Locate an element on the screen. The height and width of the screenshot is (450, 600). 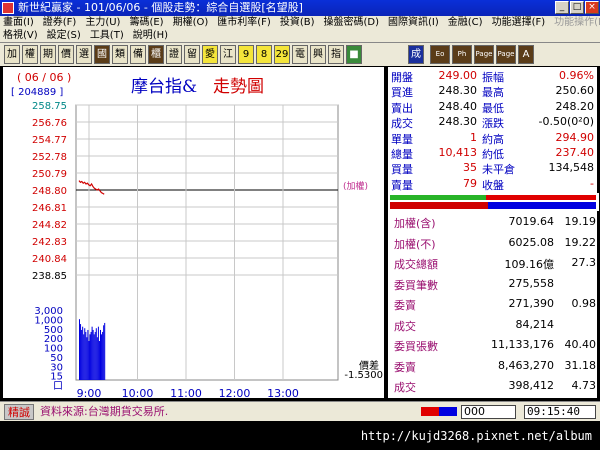
data-source-text: 資料來源:台灣期貨交易所. is located at coordinates (104, 411).